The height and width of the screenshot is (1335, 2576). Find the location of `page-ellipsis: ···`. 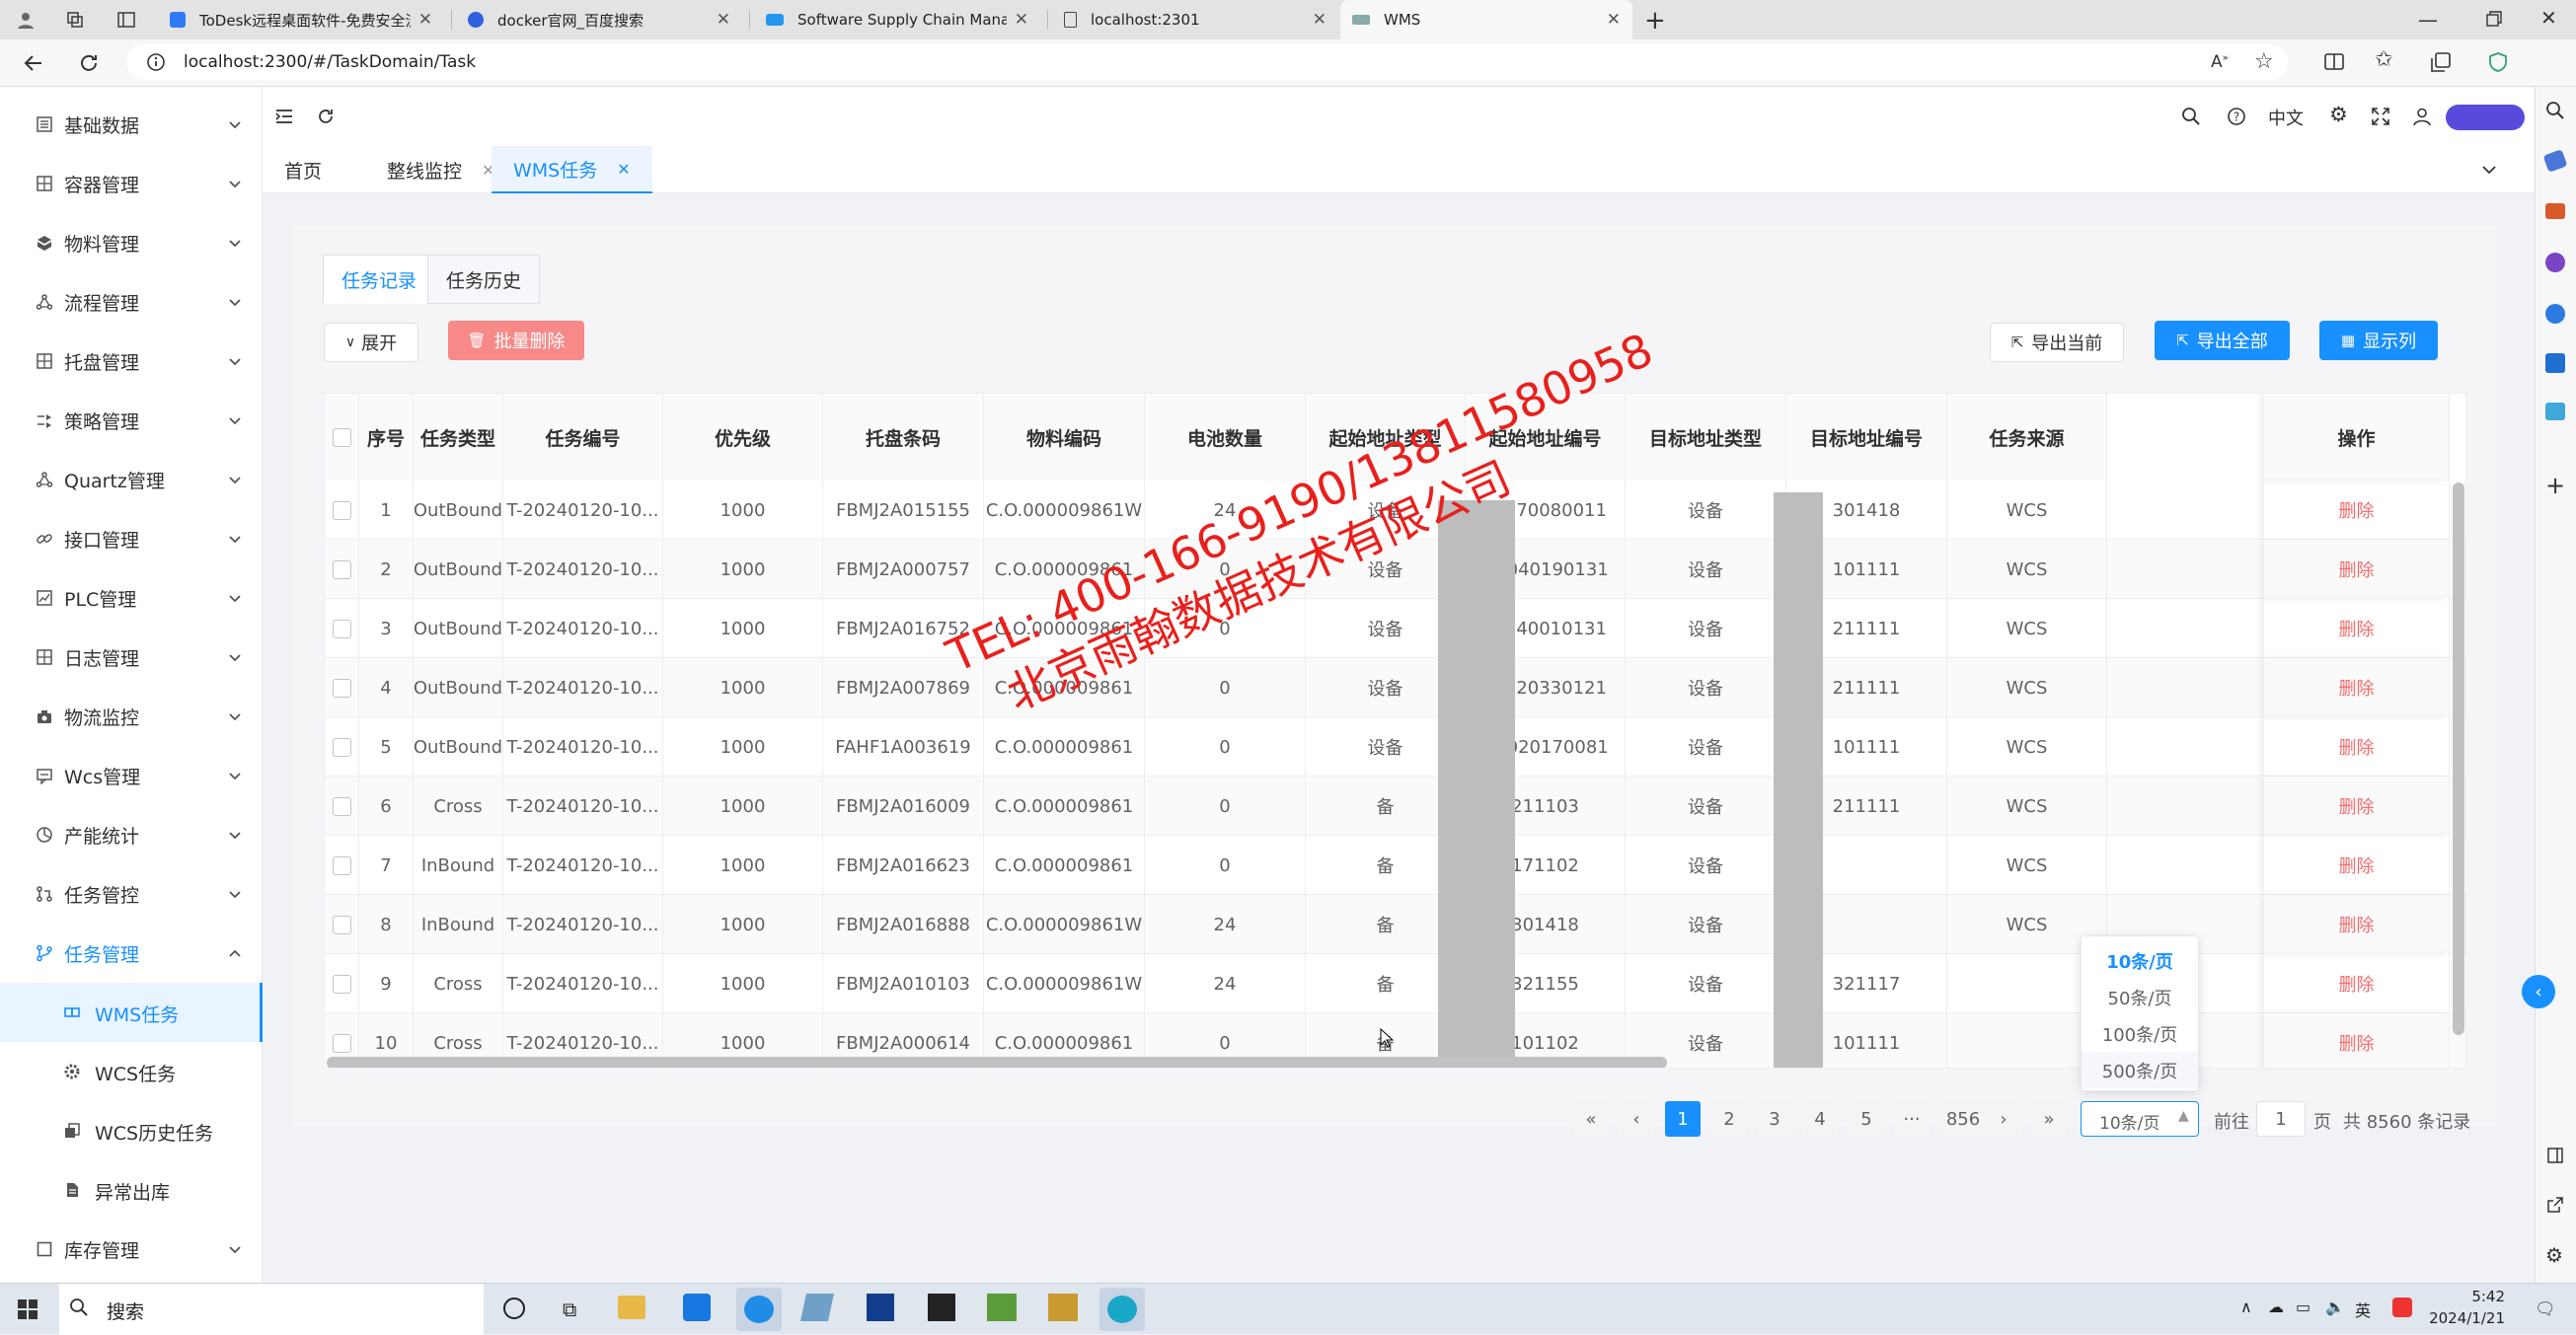

page-ellipsis: ··· is located at coordinates (1912, 1119).